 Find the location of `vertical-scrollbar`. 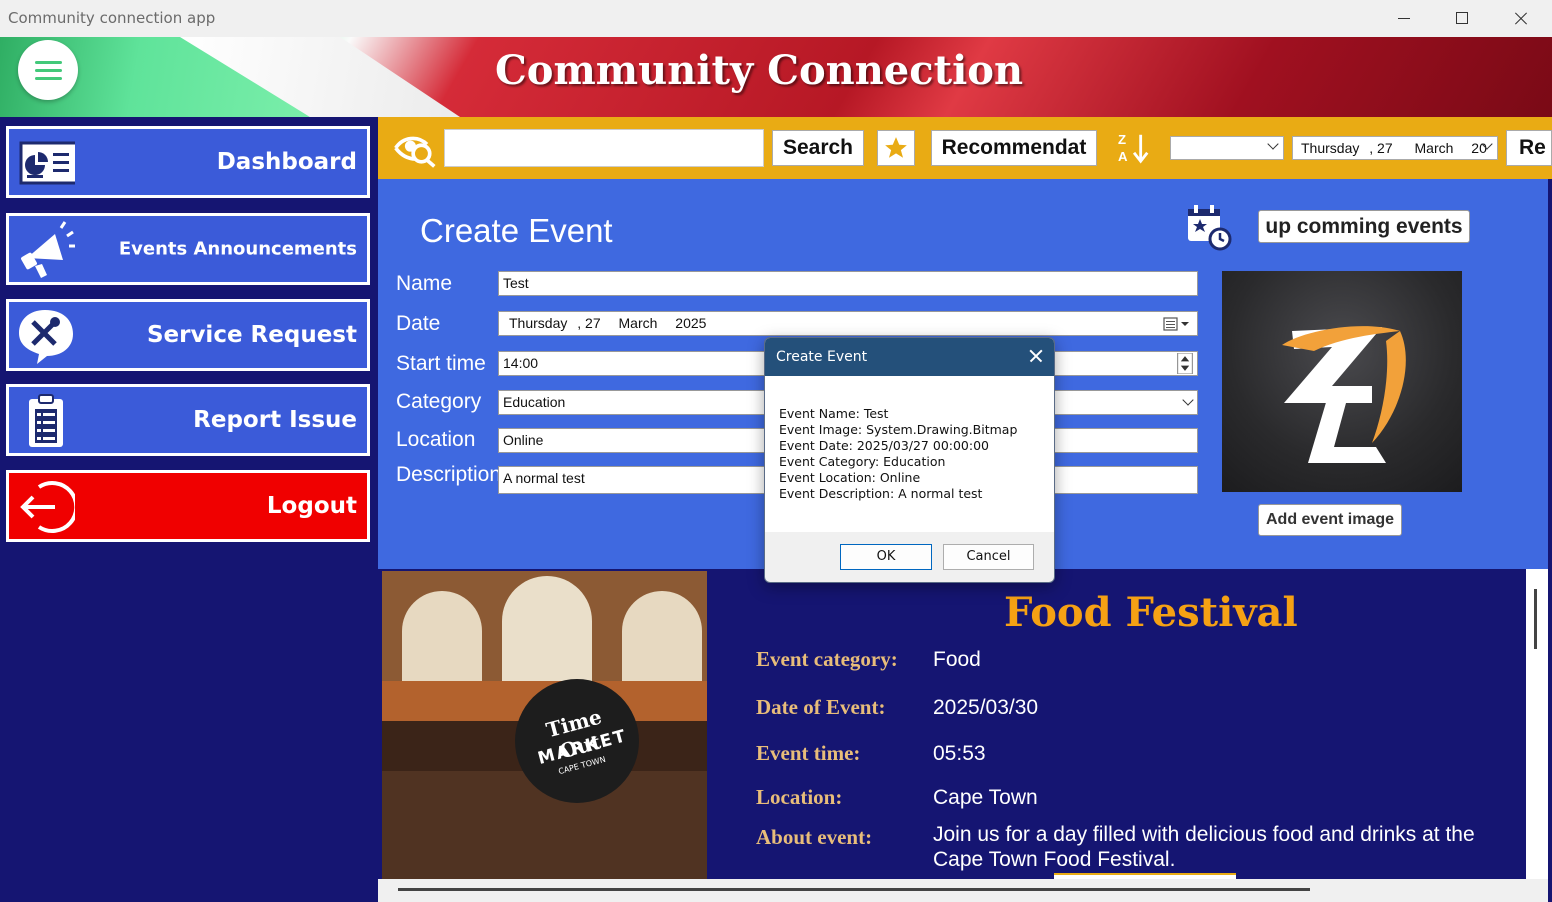

vertical-scrollbar is located at coordinates (1537, 724).